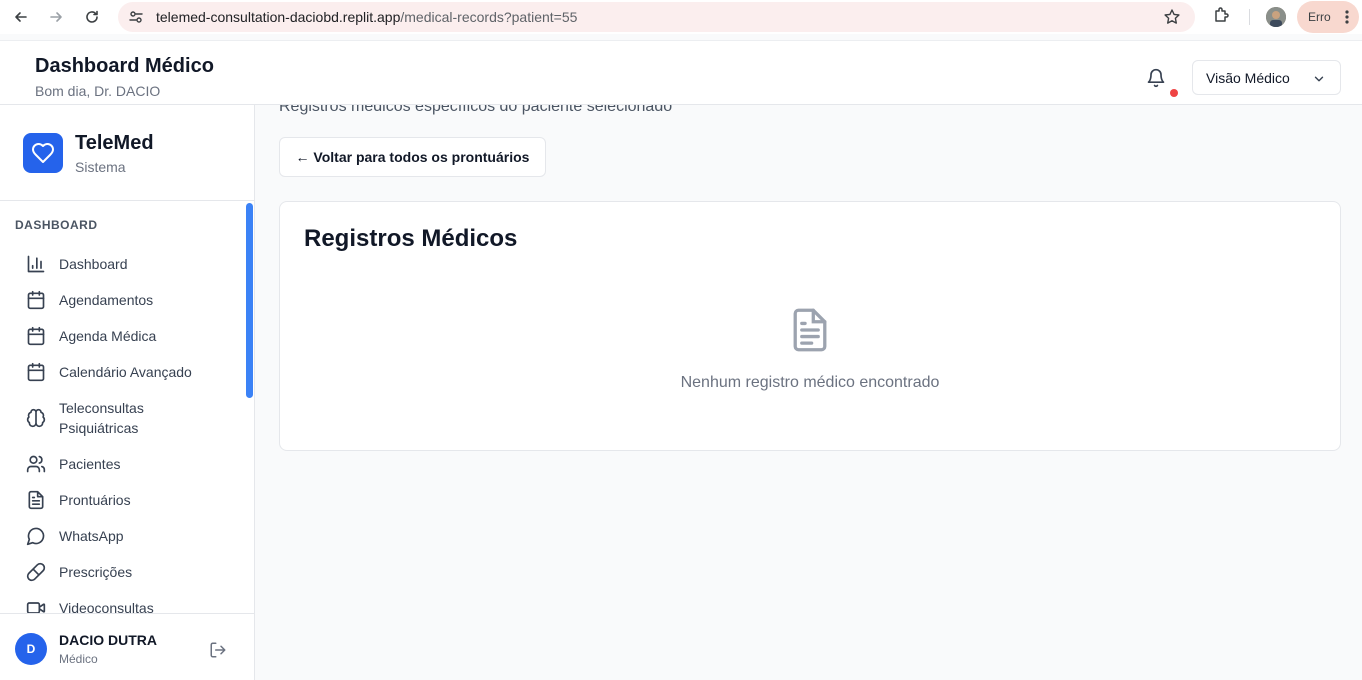 This screenshot has width=1362, height=680. What do you see at coordinates (124, 66) in the screenshot?
I see `page-title: Dashboard Médico` at bounding box center [124, 66].